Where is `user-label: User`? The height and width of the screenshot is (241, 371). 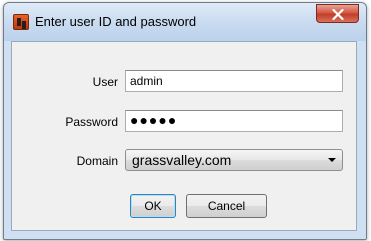
user-label: User is located at coordinates (105, 82).